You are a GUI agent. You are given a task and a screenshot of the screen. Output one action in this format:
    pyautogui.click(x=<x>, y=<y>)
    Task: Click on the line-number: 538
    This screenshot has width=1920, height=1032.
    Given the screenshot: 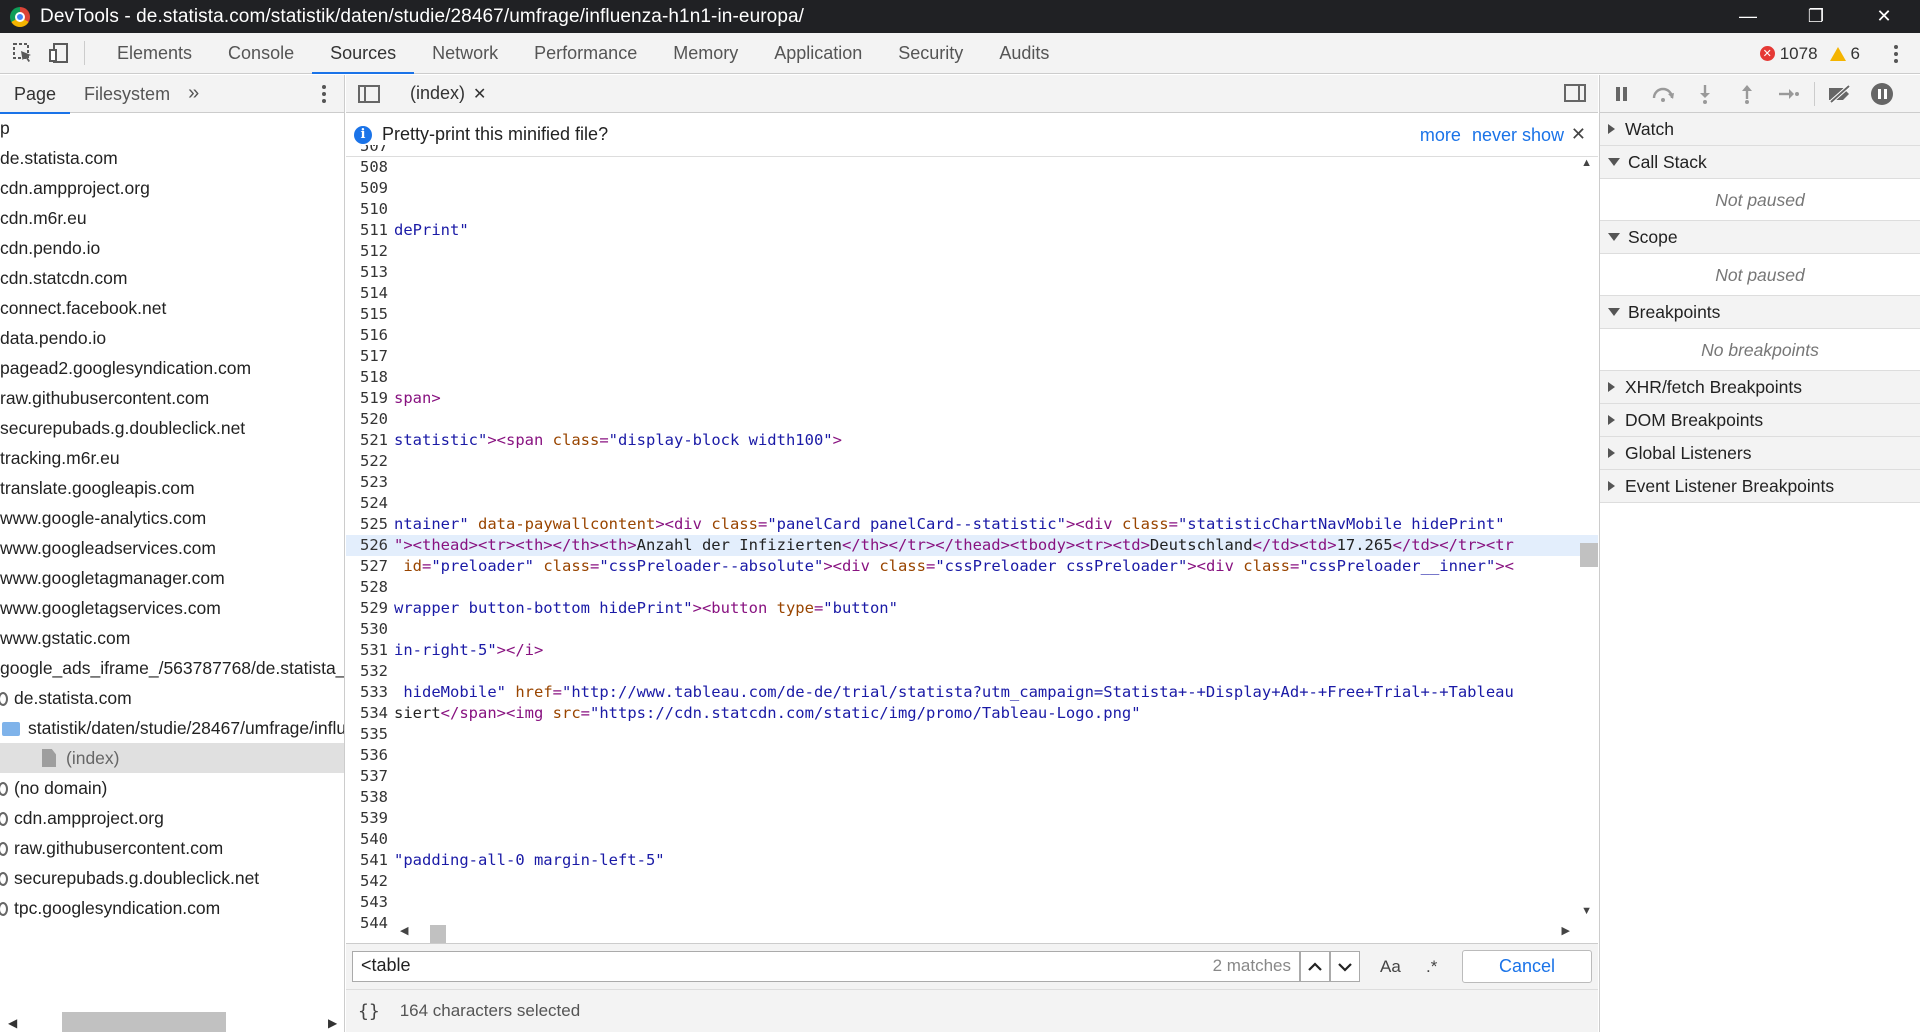 What is the action you would take?
    pyautogui.click(x=367, y=797)
    